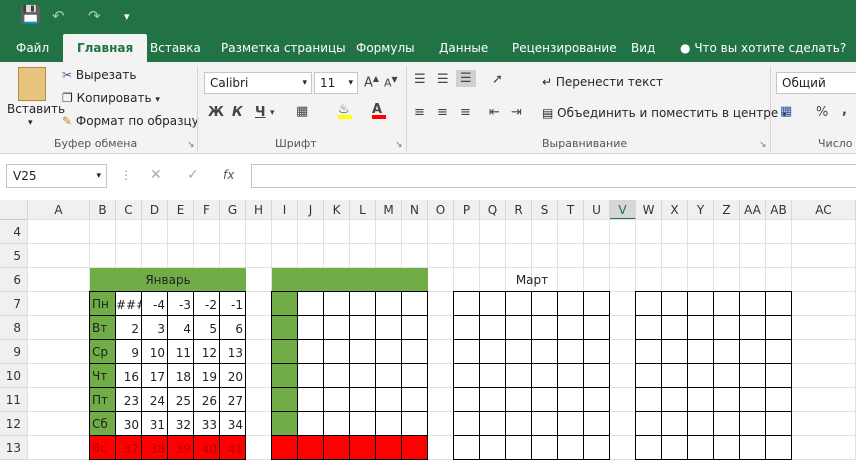 This screenshot has height=460, width=856. What do you see at coordinates (379, 110) in the screenshot?
I see `font-color-icon: A` at bounding box center [379, 110].